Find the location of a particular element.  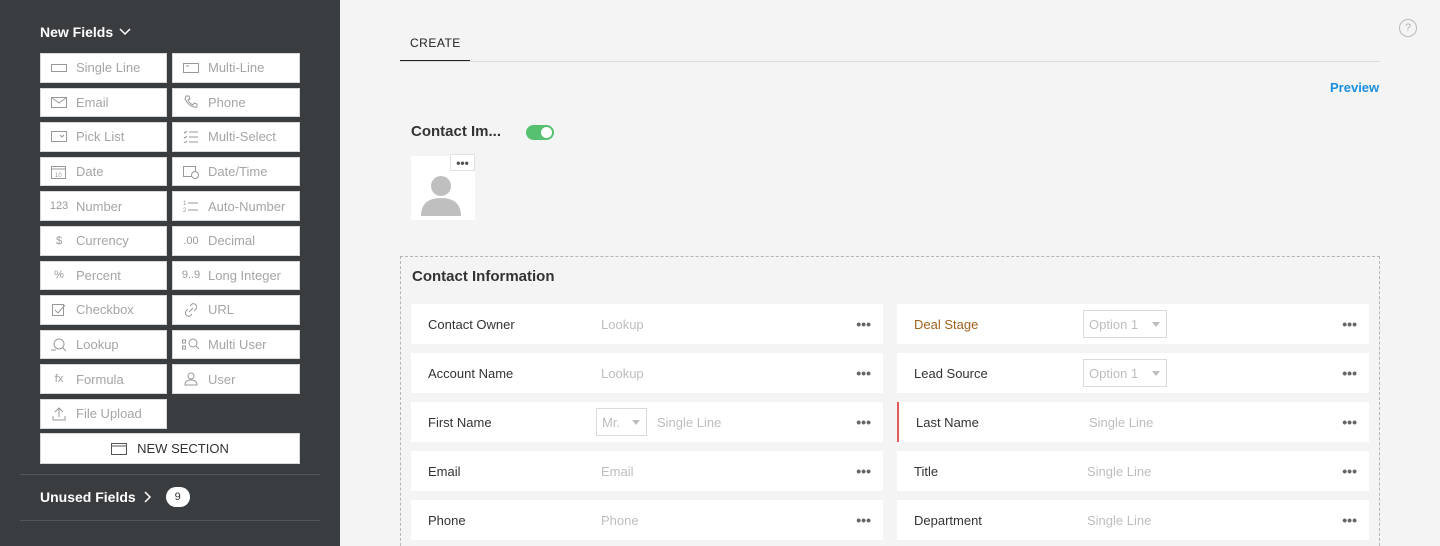

svg-text: 10 is located at coordinates (58, 176).